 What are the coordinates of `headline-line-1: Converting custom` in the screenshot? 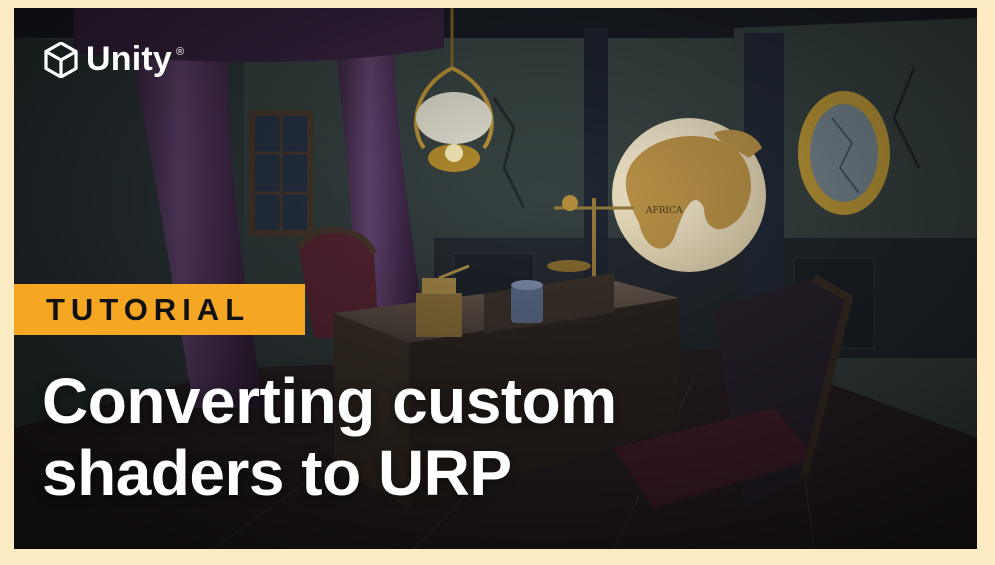 It's located at (329, 401).